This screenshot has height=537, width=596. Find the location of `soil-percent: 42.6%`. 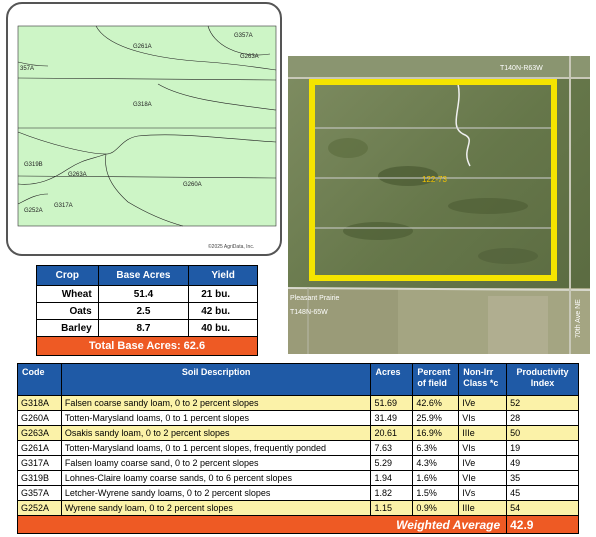

soil-percent: 42.6% is located at coordinates (436, 403).